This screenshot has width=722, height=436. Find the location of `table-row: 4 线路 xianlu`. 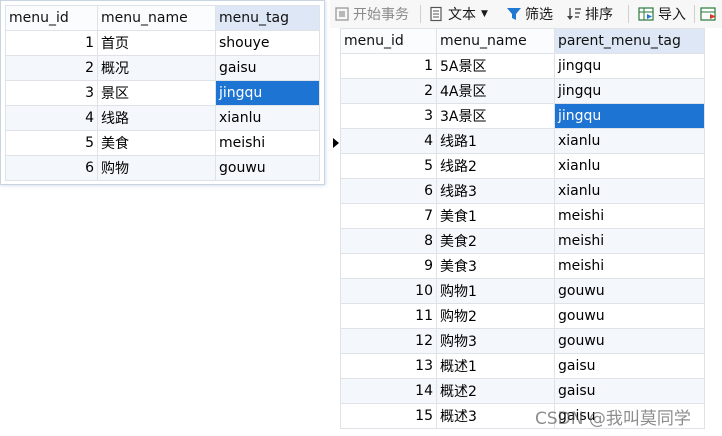

table-row: 4 线路 xianlu is located at coordinates (162, 118).